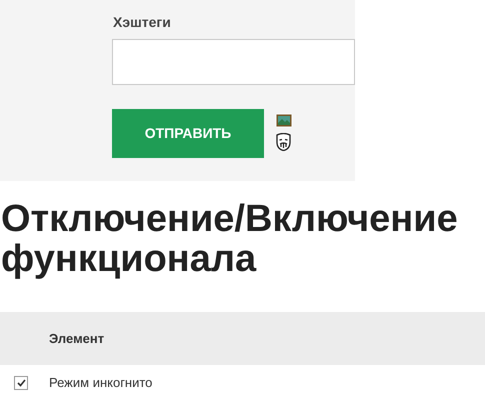 The image size is (485, 400). What do you see at coordinates (76, 339) in the screenshot?
I see `column-header: Элемент` at bounding box center [76, 339].